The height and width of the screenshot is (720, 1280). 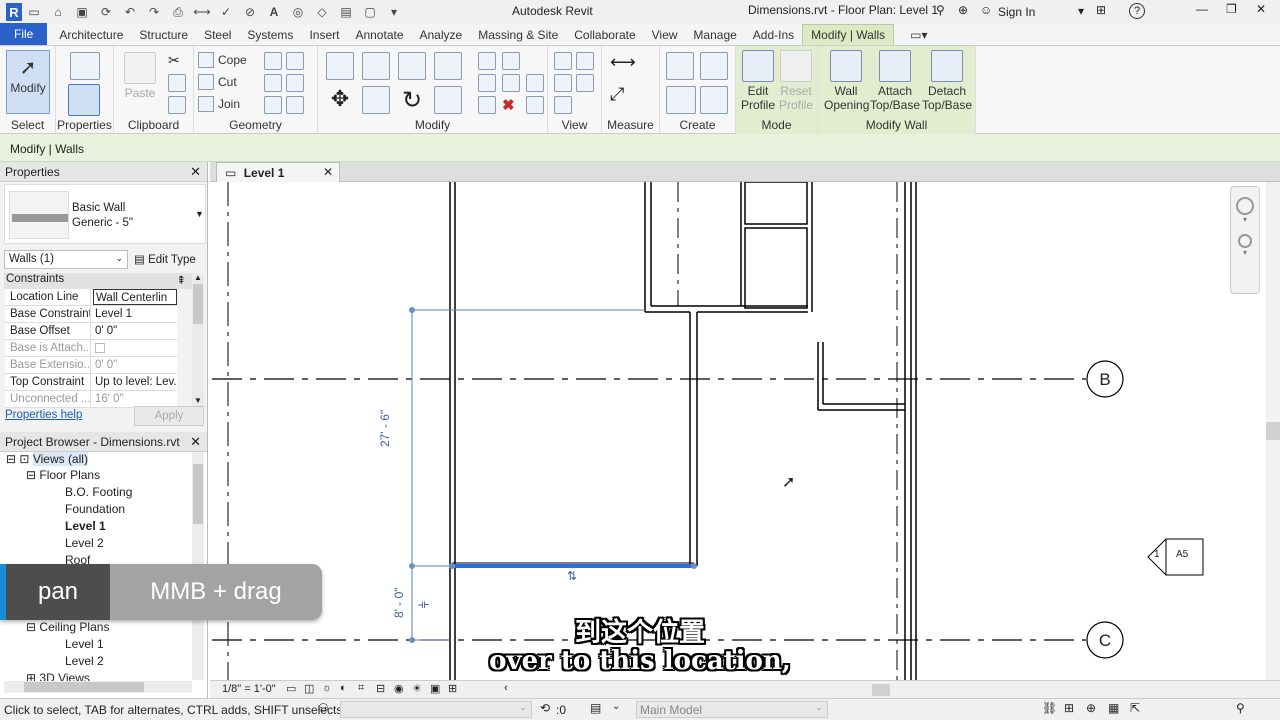 What do you see at coordinates (518, 35) in the screenshot?
I see `tab-massing-site: Massing & Site` at bounding box center [518, 35].